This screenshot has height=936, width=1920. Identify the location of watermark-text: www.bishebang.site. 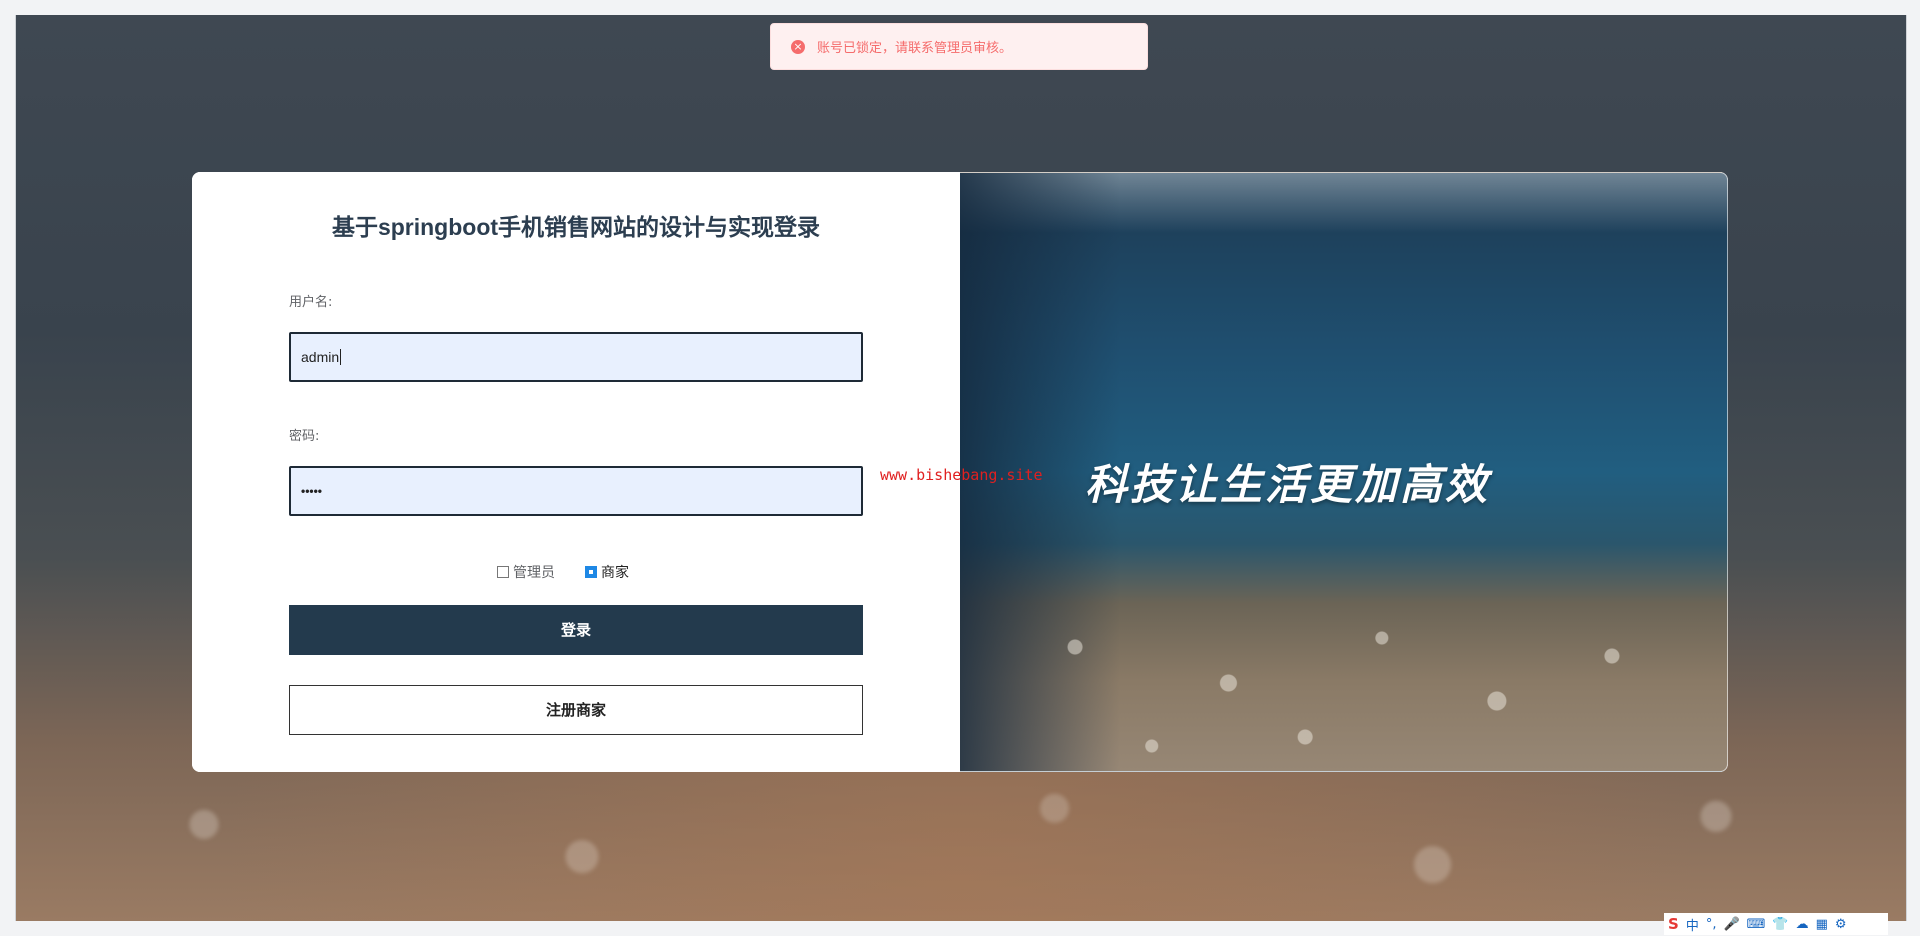
(961, 475).